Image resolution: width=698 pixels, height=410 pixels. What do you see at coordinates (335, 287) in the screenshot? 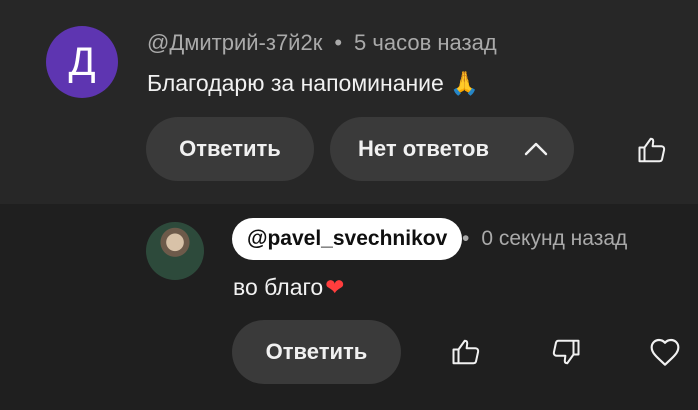
I see `heart-emoji: ❤` at bounding box center [335, 287].